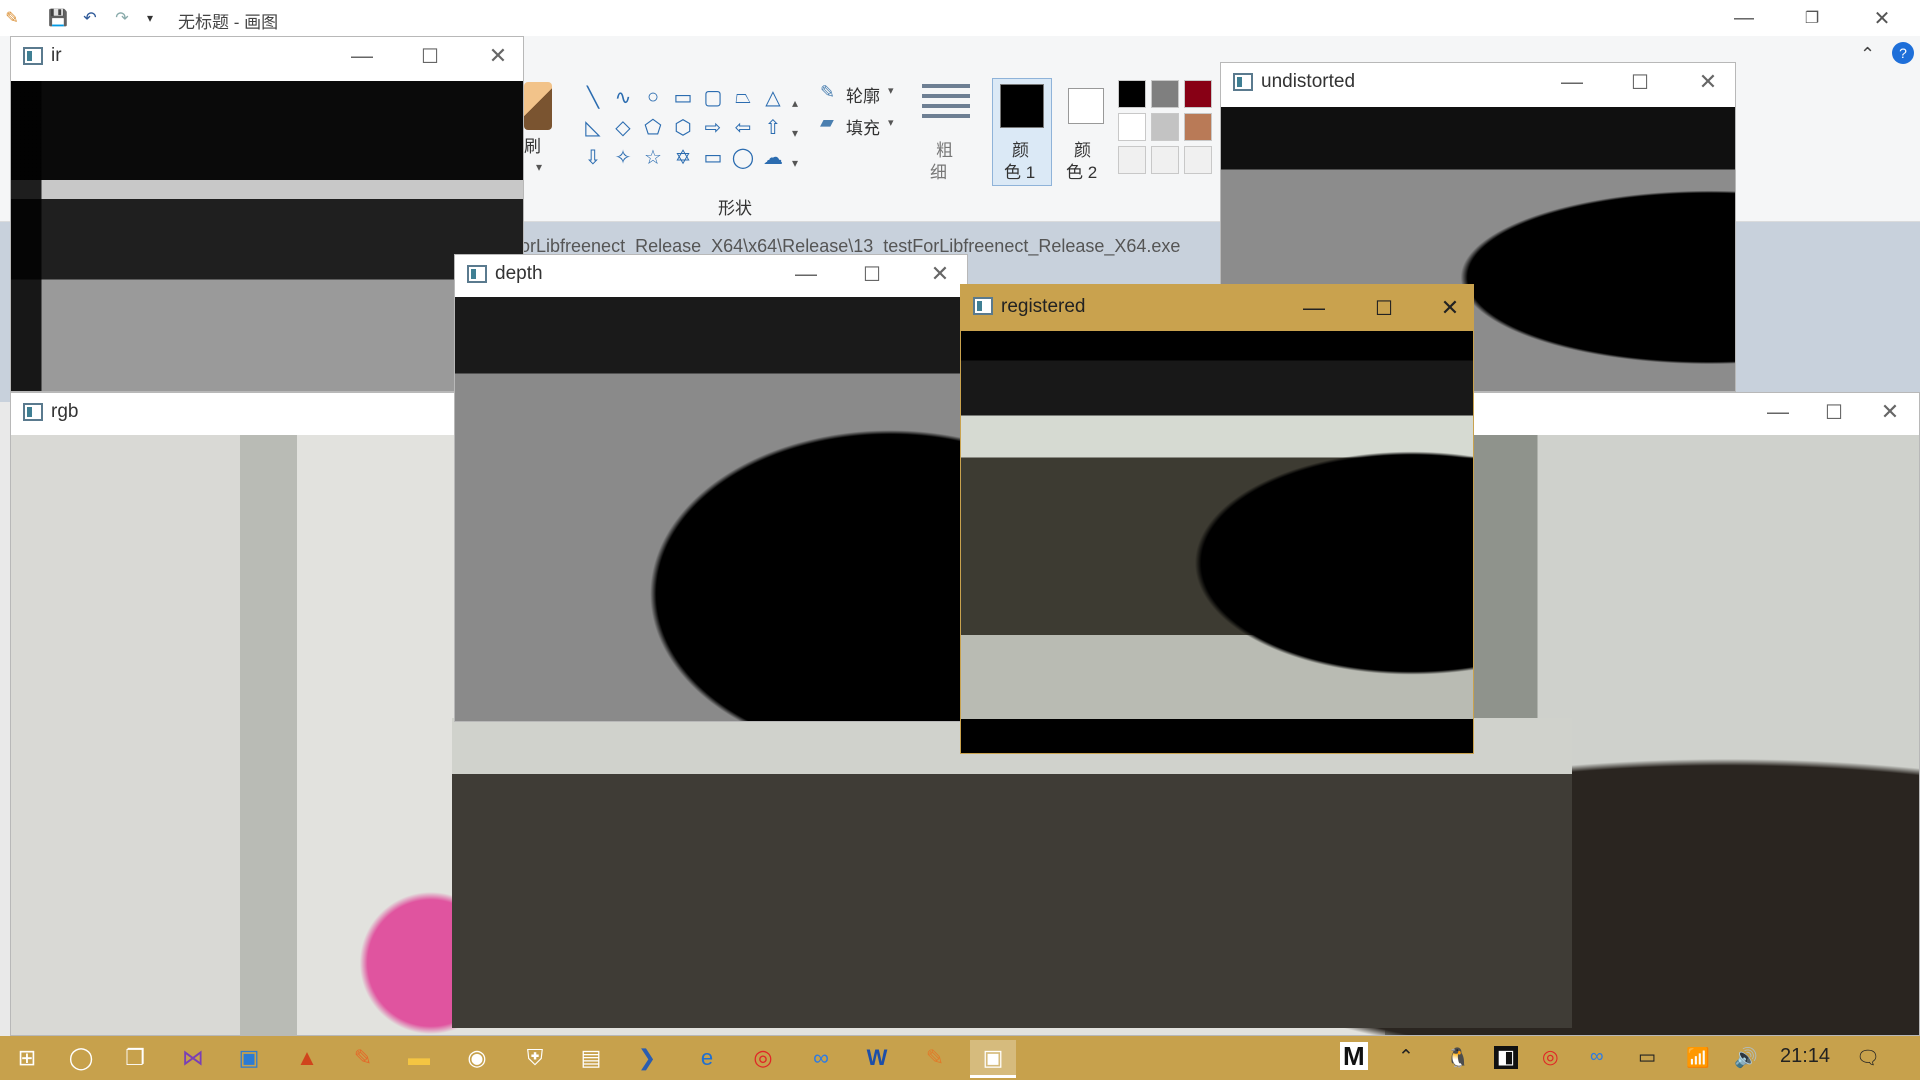  Describe the element at coordinates (623, 157) in the screenshot. I see `four-point-star-shape-icon: ✧` at that location.